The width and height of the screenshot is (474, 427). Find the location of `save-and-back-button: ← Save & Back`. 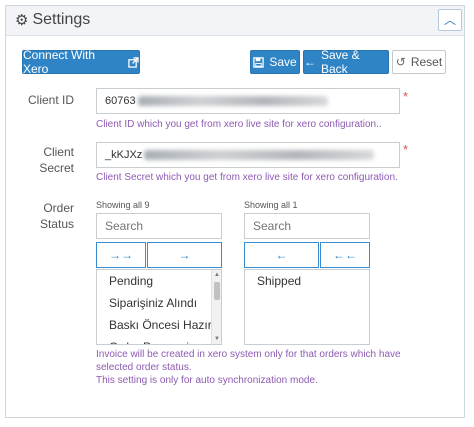

save-and-back-button: ← Save & Back is located at coordinates (346, 62).